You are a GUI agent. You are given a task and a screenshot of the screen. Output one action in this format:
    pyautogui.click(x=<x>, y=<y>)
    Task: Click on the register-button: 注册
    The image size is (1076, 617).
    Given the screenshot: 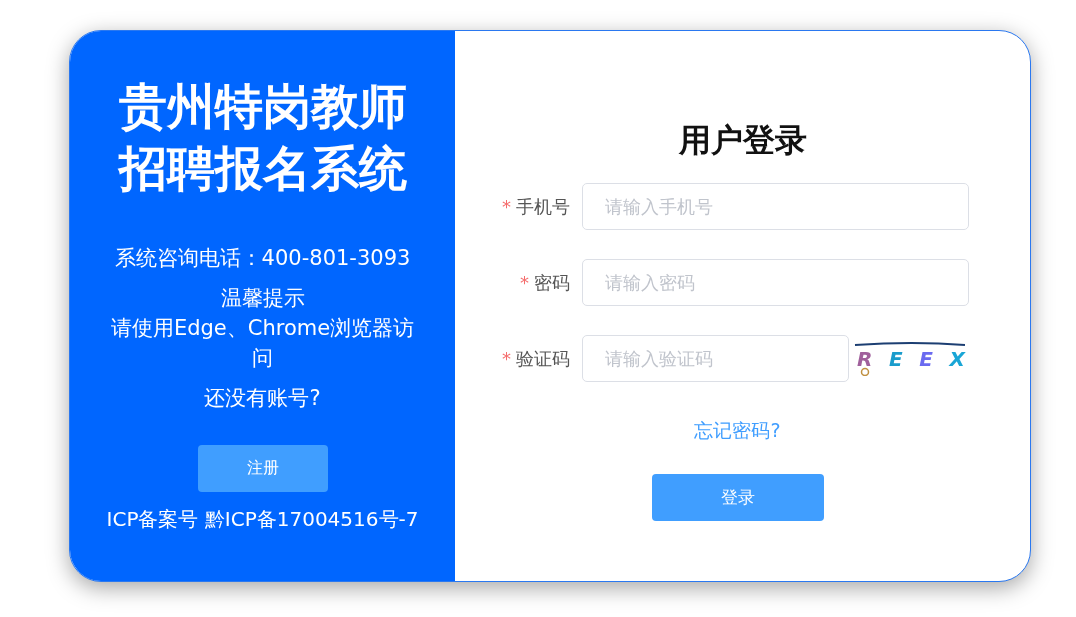 What is the action you would take?
    pyautogui.click(x=262, y=468)
    